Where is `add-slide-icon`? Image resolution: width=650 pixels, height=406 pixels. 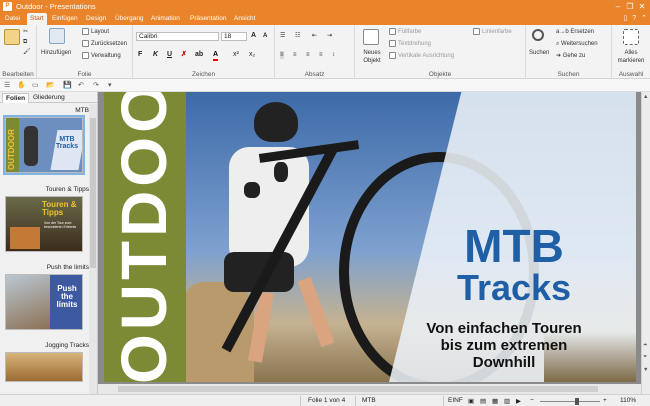 add-slide-icon is located at coordinates (57, 36).